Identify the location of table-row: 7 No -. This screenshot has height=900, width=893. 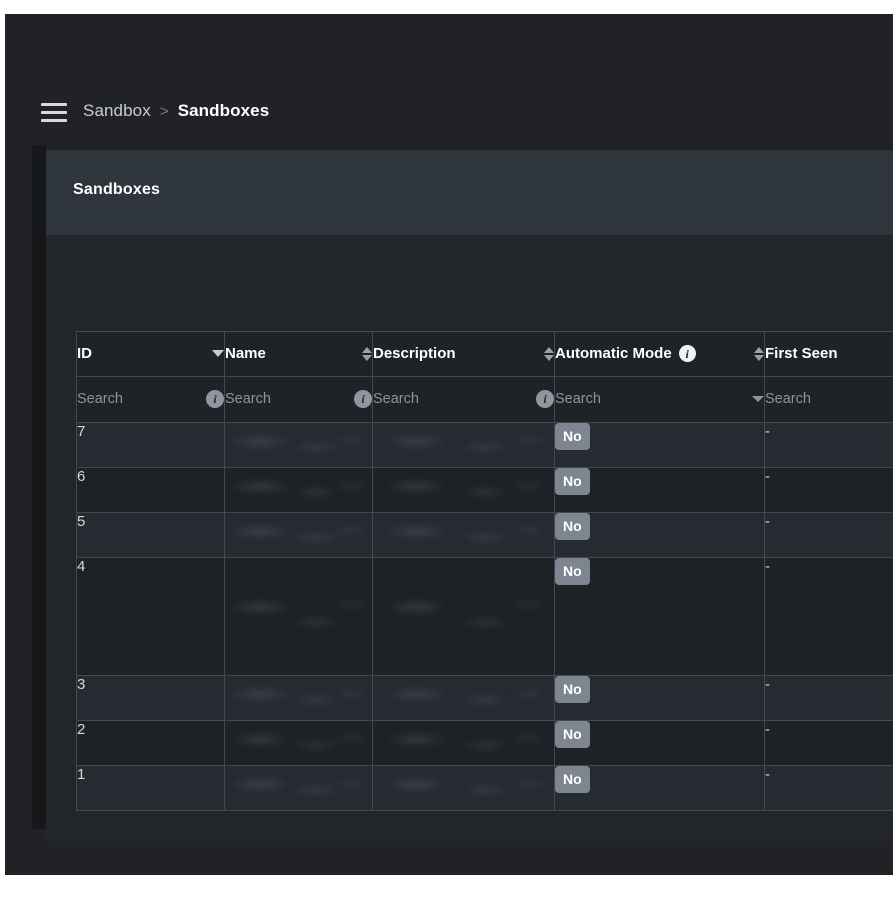
(484, 445).